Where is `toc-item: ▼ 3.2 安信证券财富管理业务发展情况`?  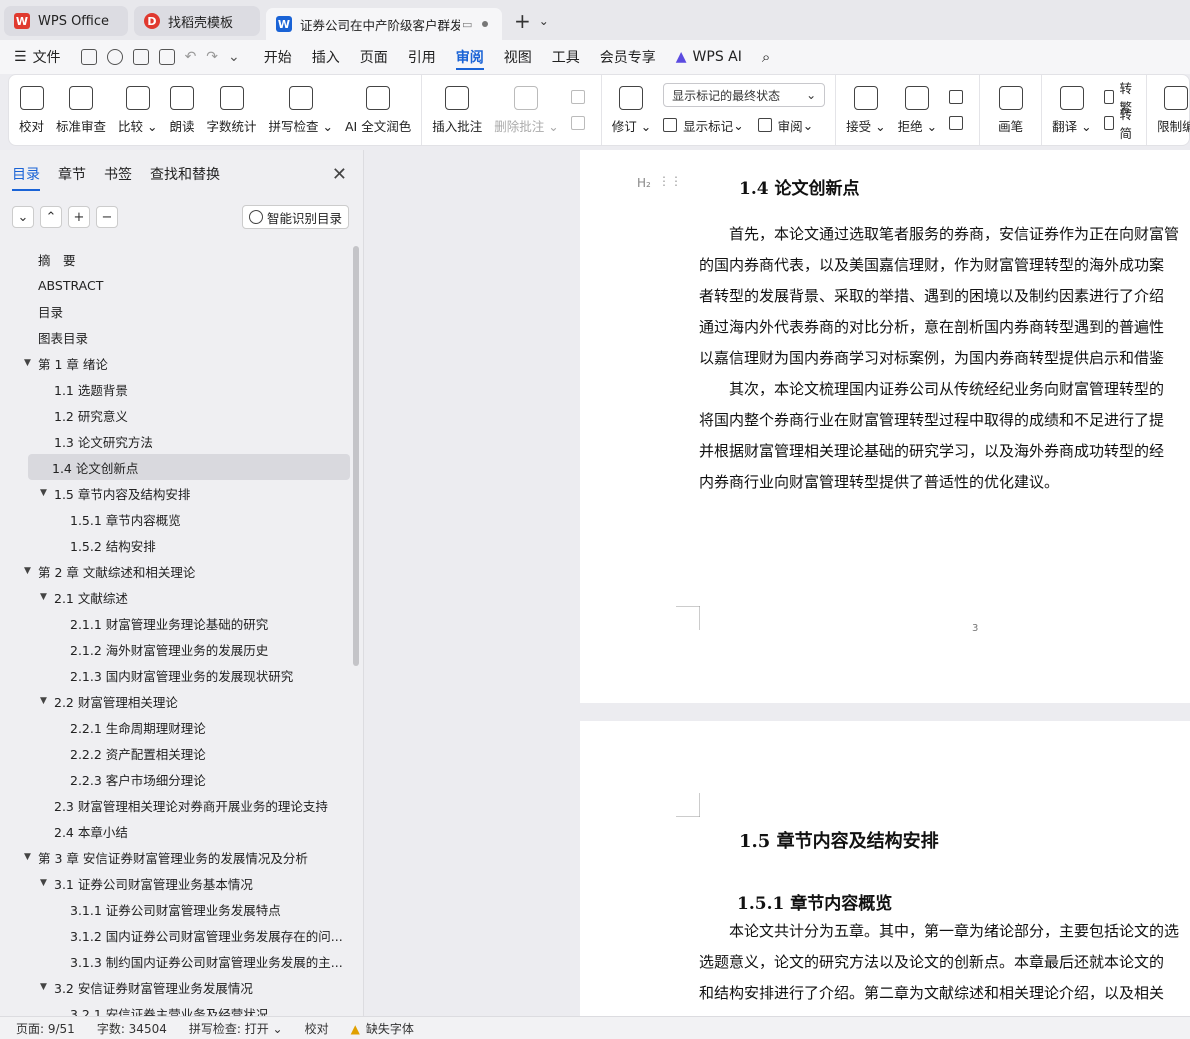
toc-item: ▼ 3.2 安信证券财富管理业务发展情况 is located at coordinates (176, 987).